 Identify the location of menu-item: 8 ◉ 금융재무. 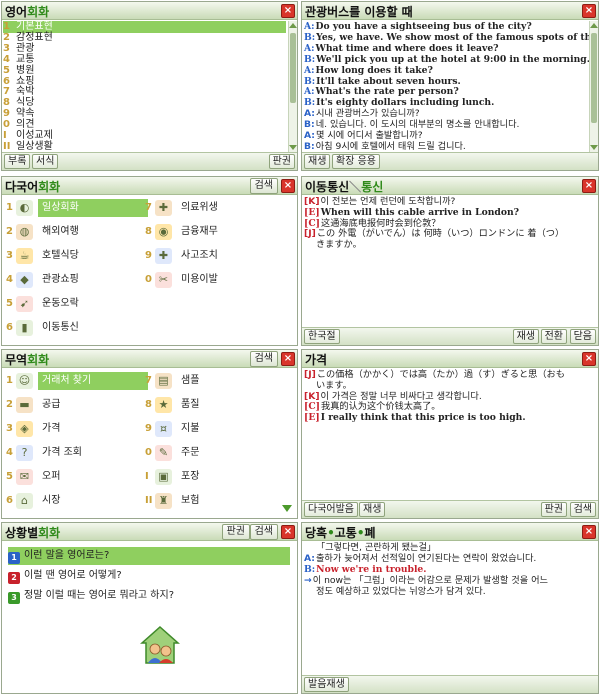
(220, 232).